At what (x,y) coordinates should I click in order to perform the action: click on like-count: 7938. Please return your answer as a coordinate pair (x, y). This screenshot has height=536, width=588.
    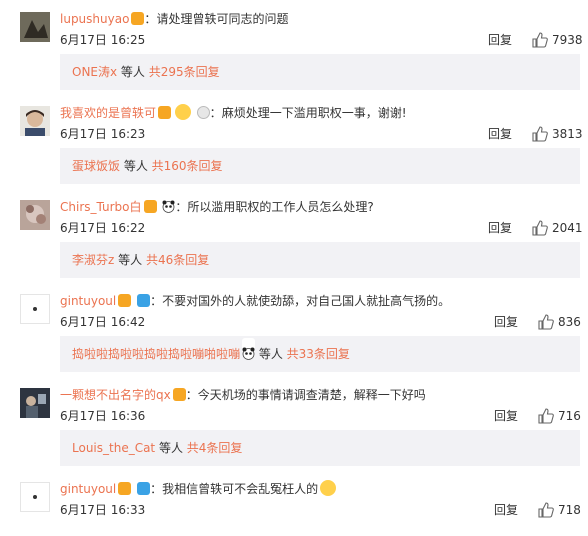
    Looking at the image, I should click on (567, 40).